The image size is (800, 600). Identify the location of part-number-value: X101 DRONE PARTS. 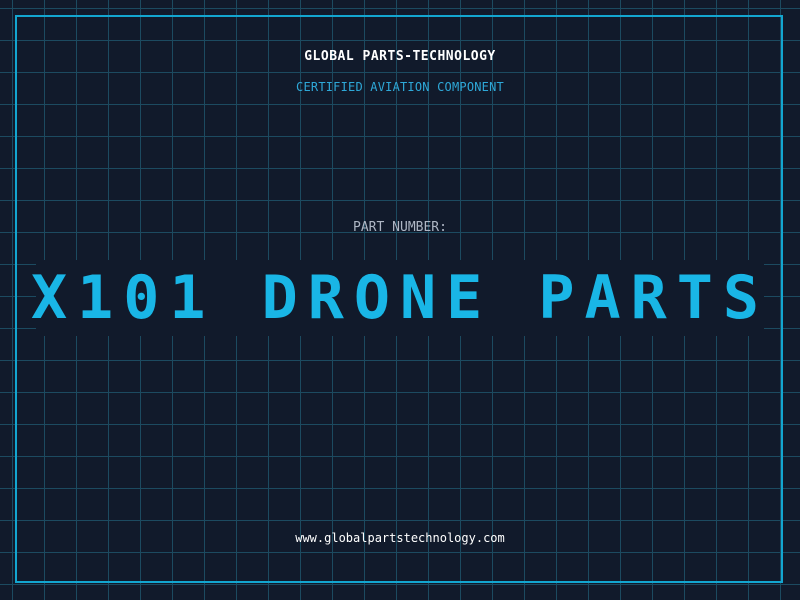
(400, 298).